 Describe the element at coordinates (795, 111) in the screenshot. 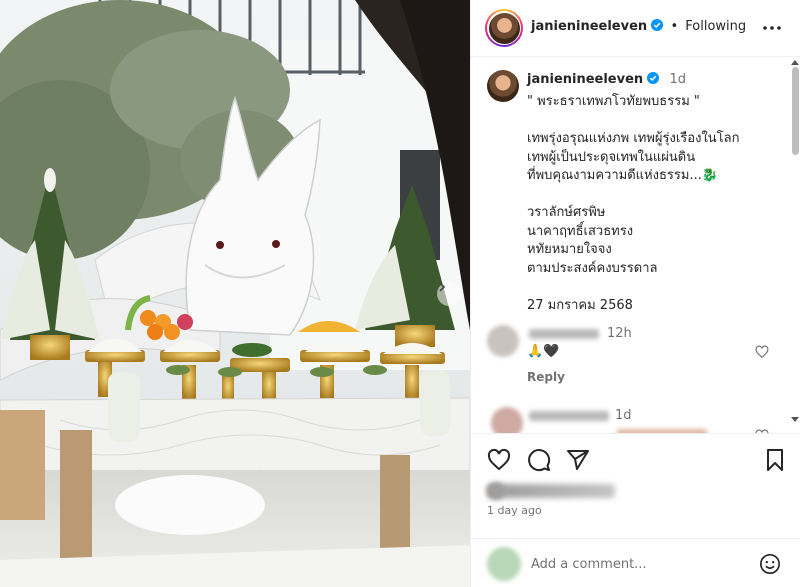

I see `scrollbar-thumb` at that location.